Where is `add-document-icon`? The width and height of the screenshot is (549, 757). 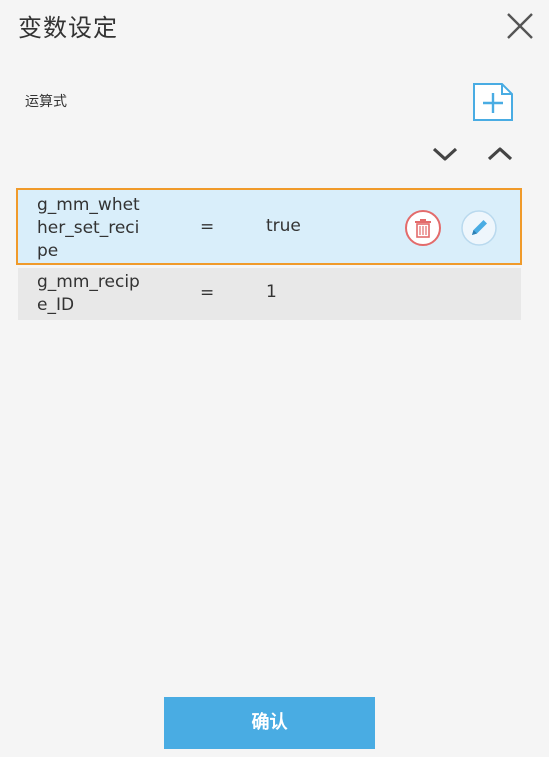
add-document-icon is located at coordinates (493, 102).